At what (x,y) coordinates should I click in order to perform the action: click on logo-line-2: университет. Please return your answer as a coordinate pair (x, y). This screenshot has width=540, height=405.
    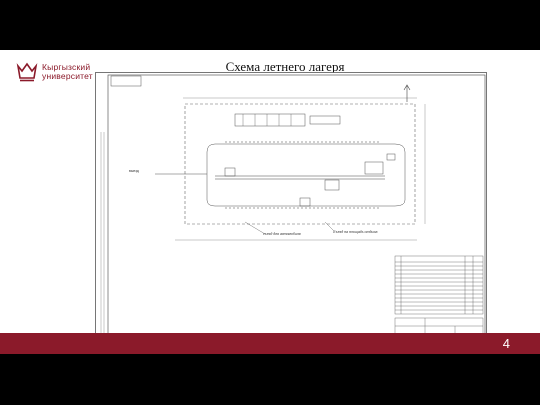
    Looking at the image, I should click on (67, 76).